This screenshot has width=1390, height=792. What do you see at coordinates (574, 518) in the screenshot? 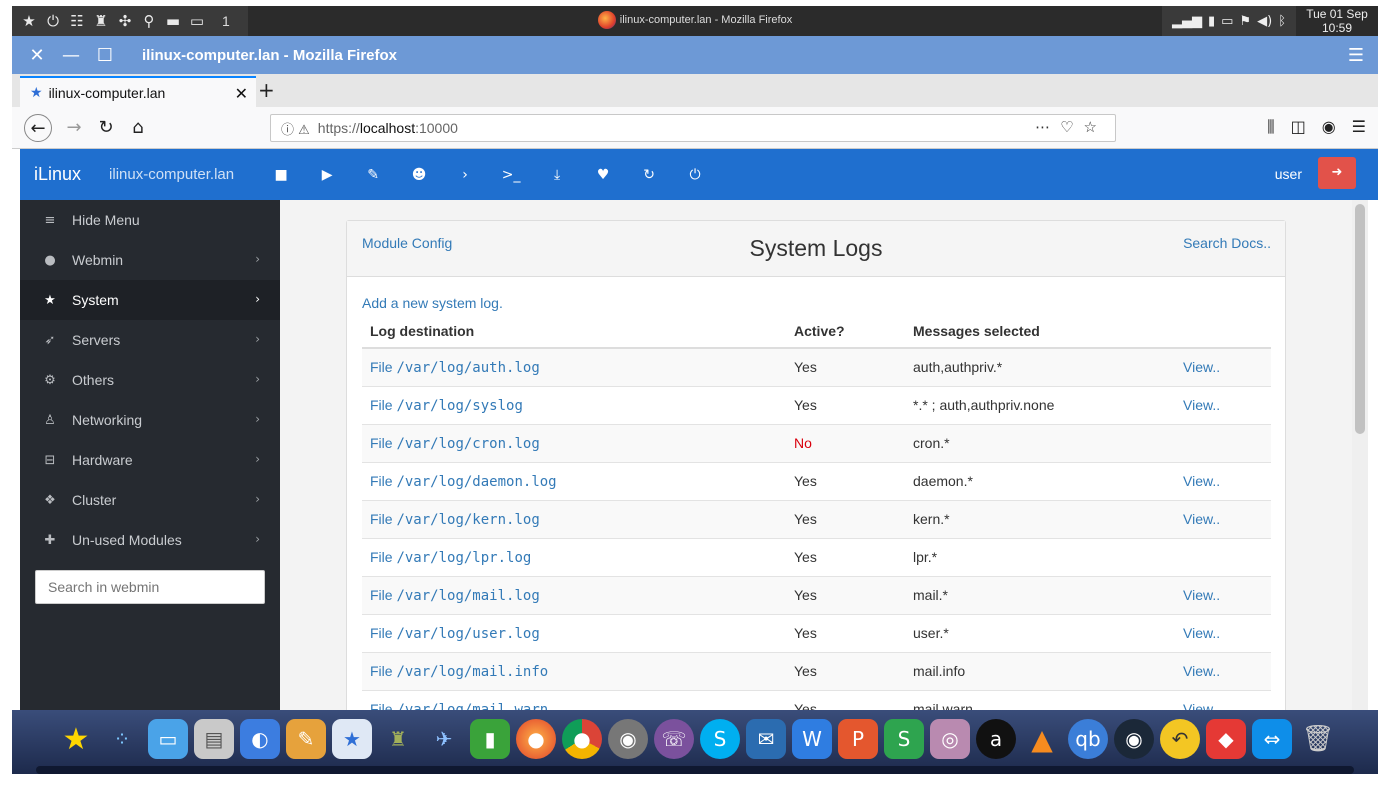
I see `log-destination-link: File /var/log/kern.log` at bounding box center [574, 518].